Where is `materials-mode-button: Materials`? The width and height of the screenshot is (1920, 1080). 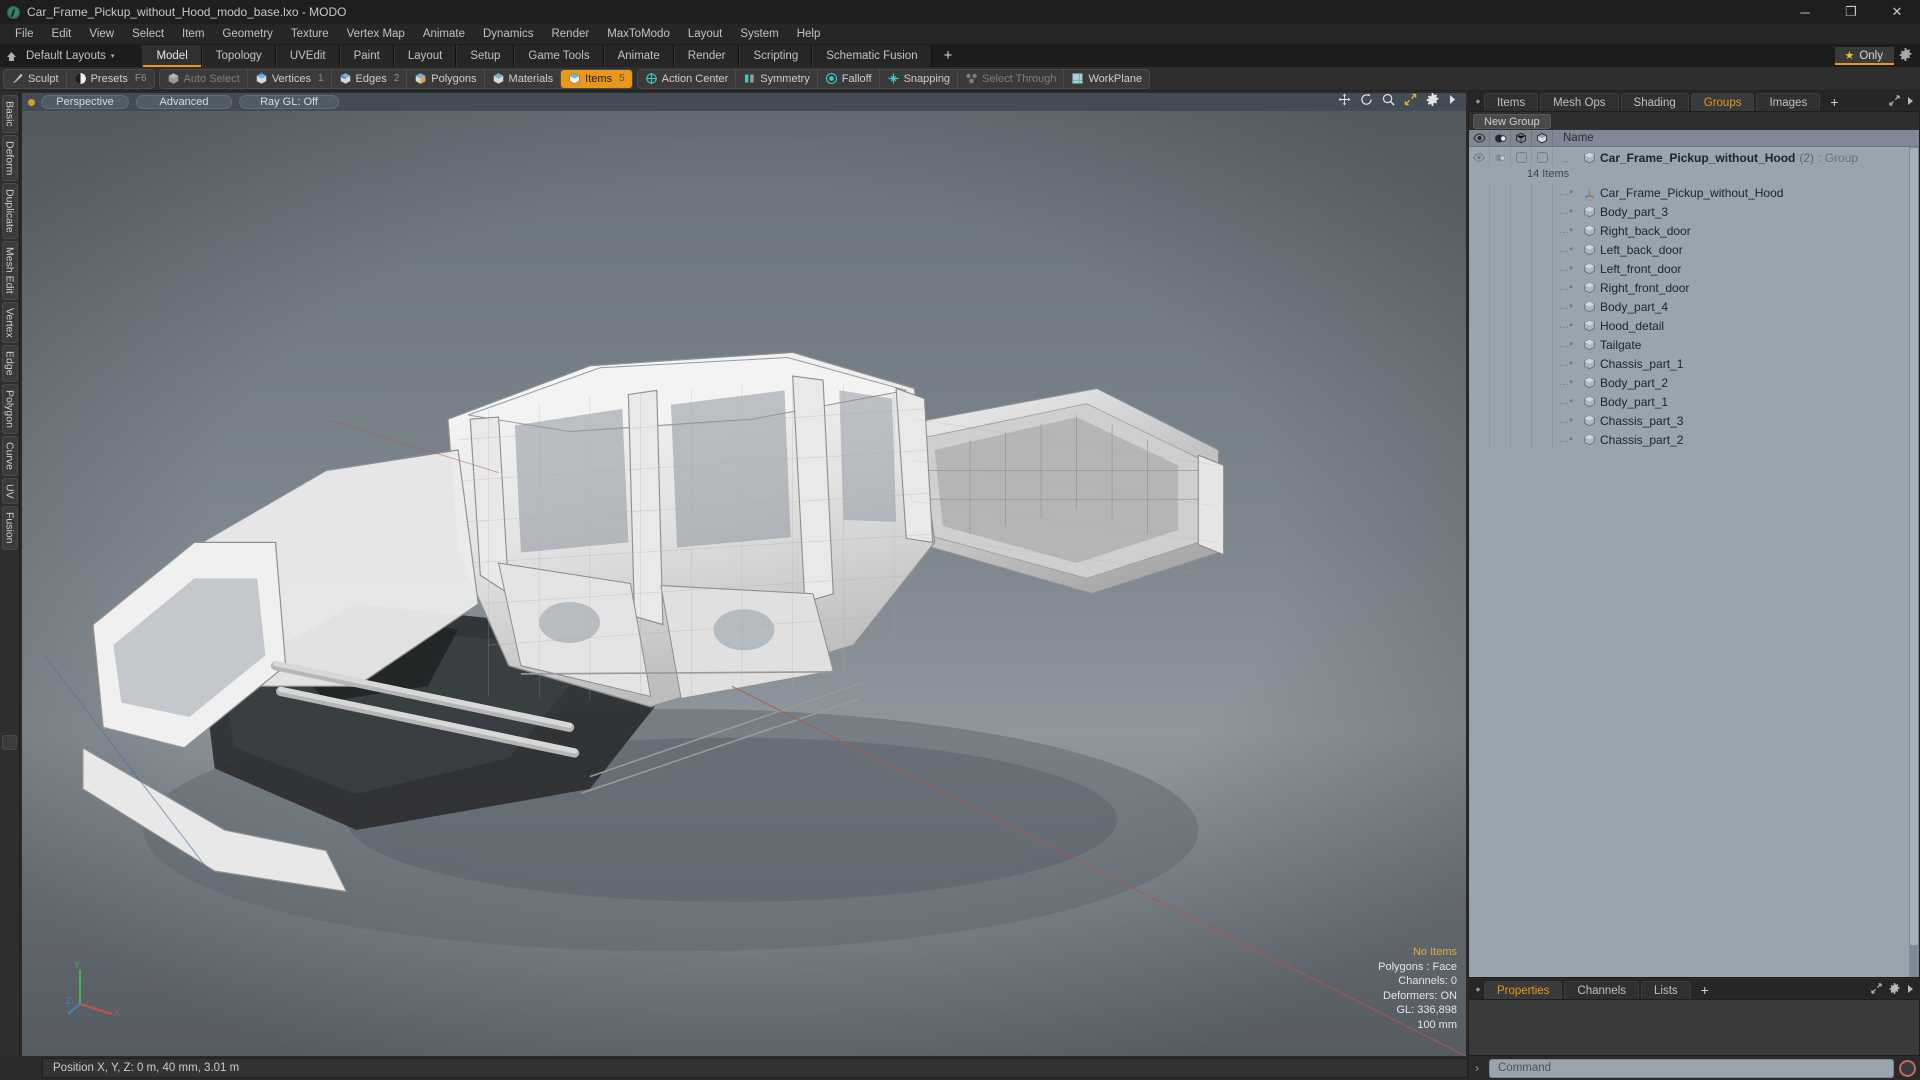
materials-mode-button: Materials is located at coordinates (523, 78).